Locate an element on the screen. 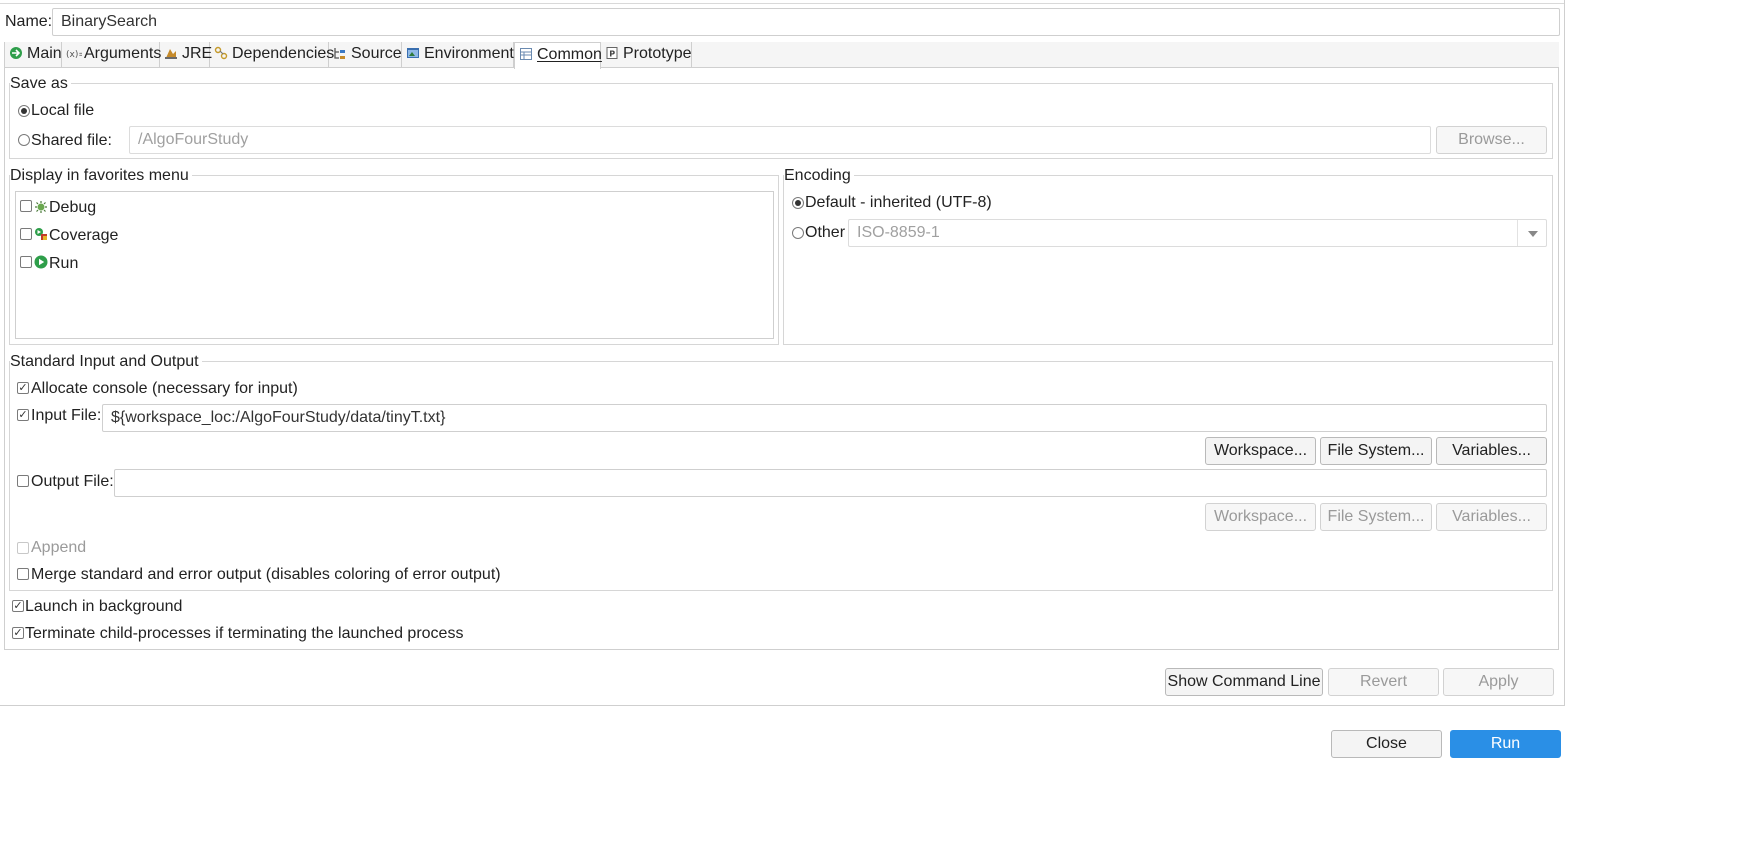 This screenshot has width=1751, height=853. show-command-line-button: Show Command Line is located at coordinates (1244, 682).